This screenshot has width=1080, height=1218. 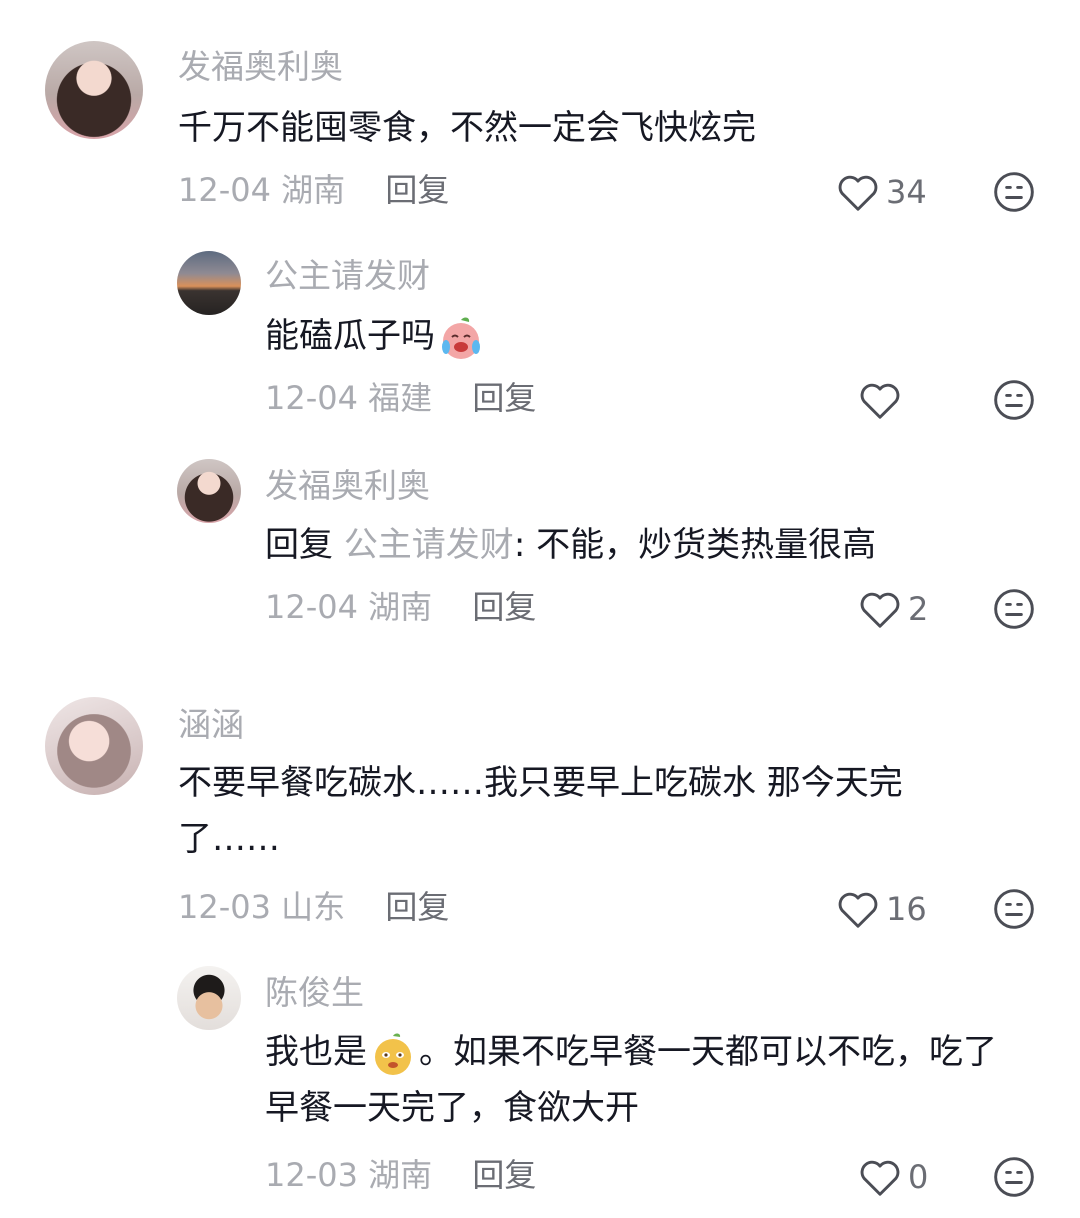 What do you see at coordinates (881, 909) in the screenshot?
I see `like-button: 16` at bounding box center [881, 909].